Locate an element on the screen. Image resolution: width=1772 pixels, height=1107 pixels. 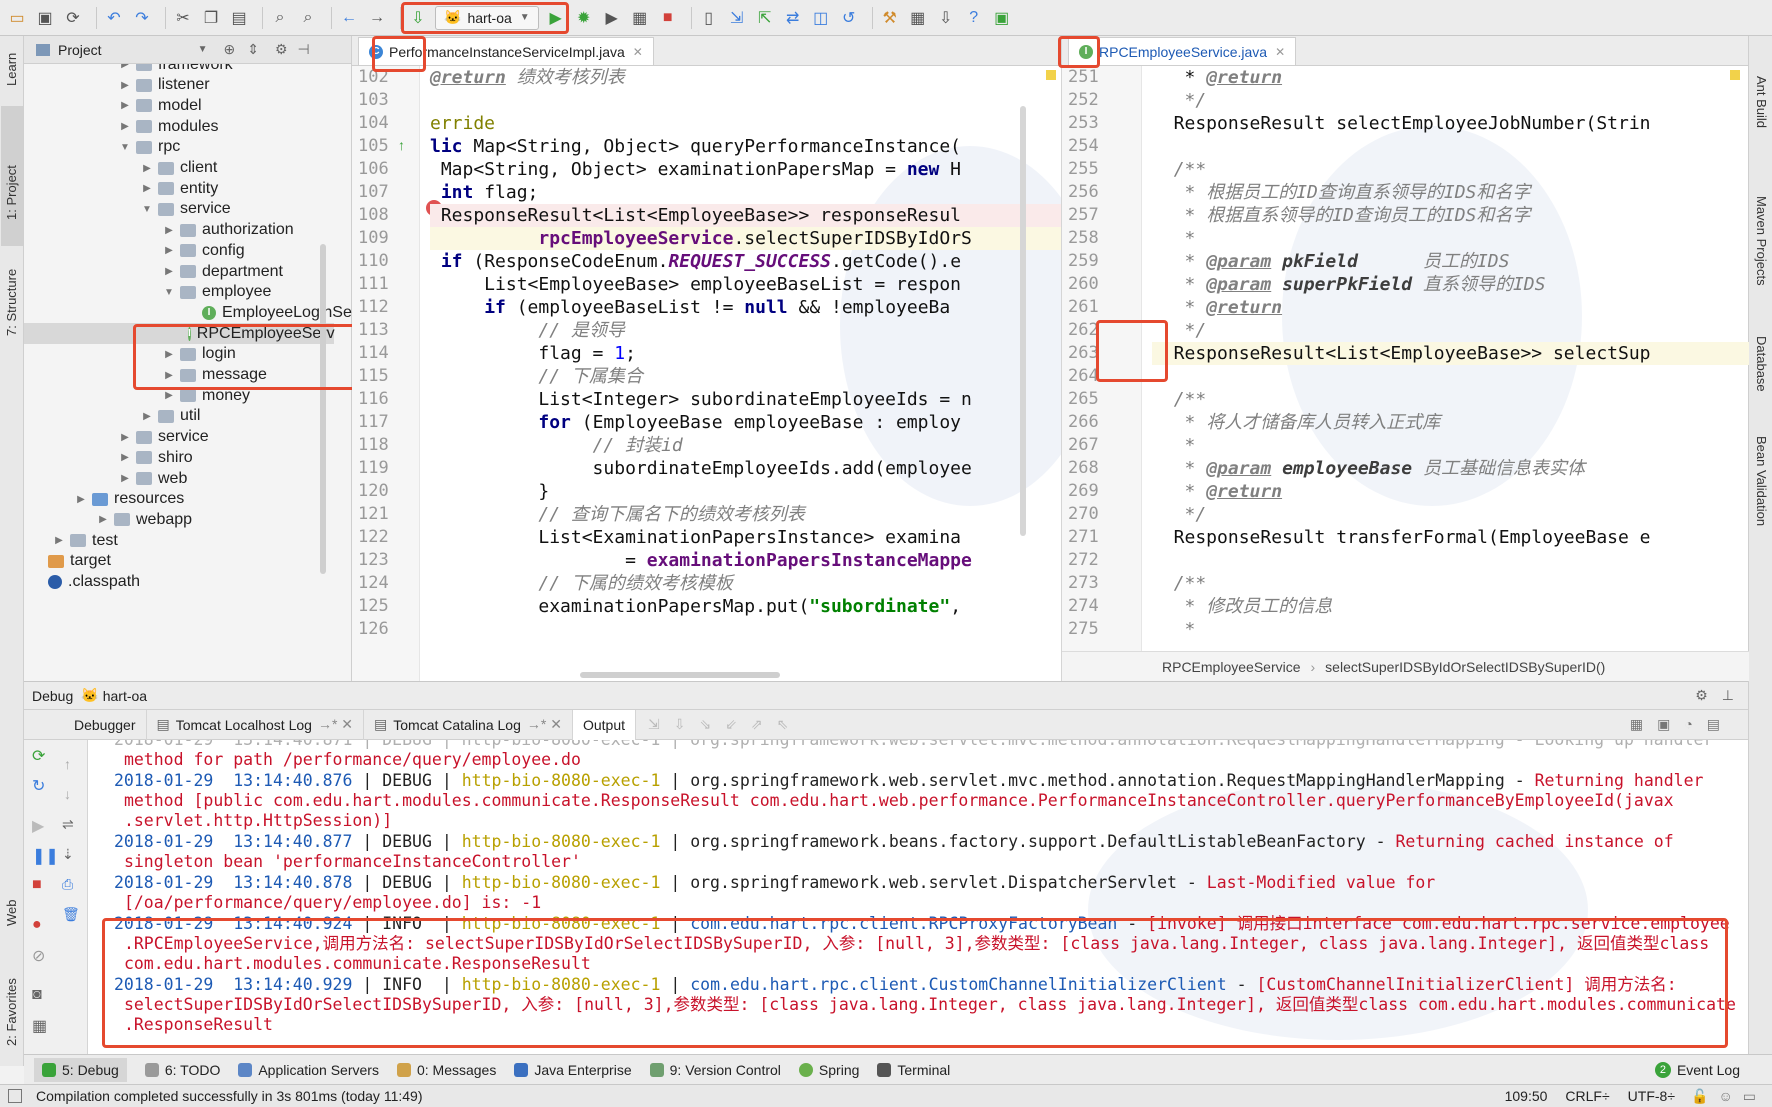
tree-item: ▶ web is located at coordinates (152, 478).